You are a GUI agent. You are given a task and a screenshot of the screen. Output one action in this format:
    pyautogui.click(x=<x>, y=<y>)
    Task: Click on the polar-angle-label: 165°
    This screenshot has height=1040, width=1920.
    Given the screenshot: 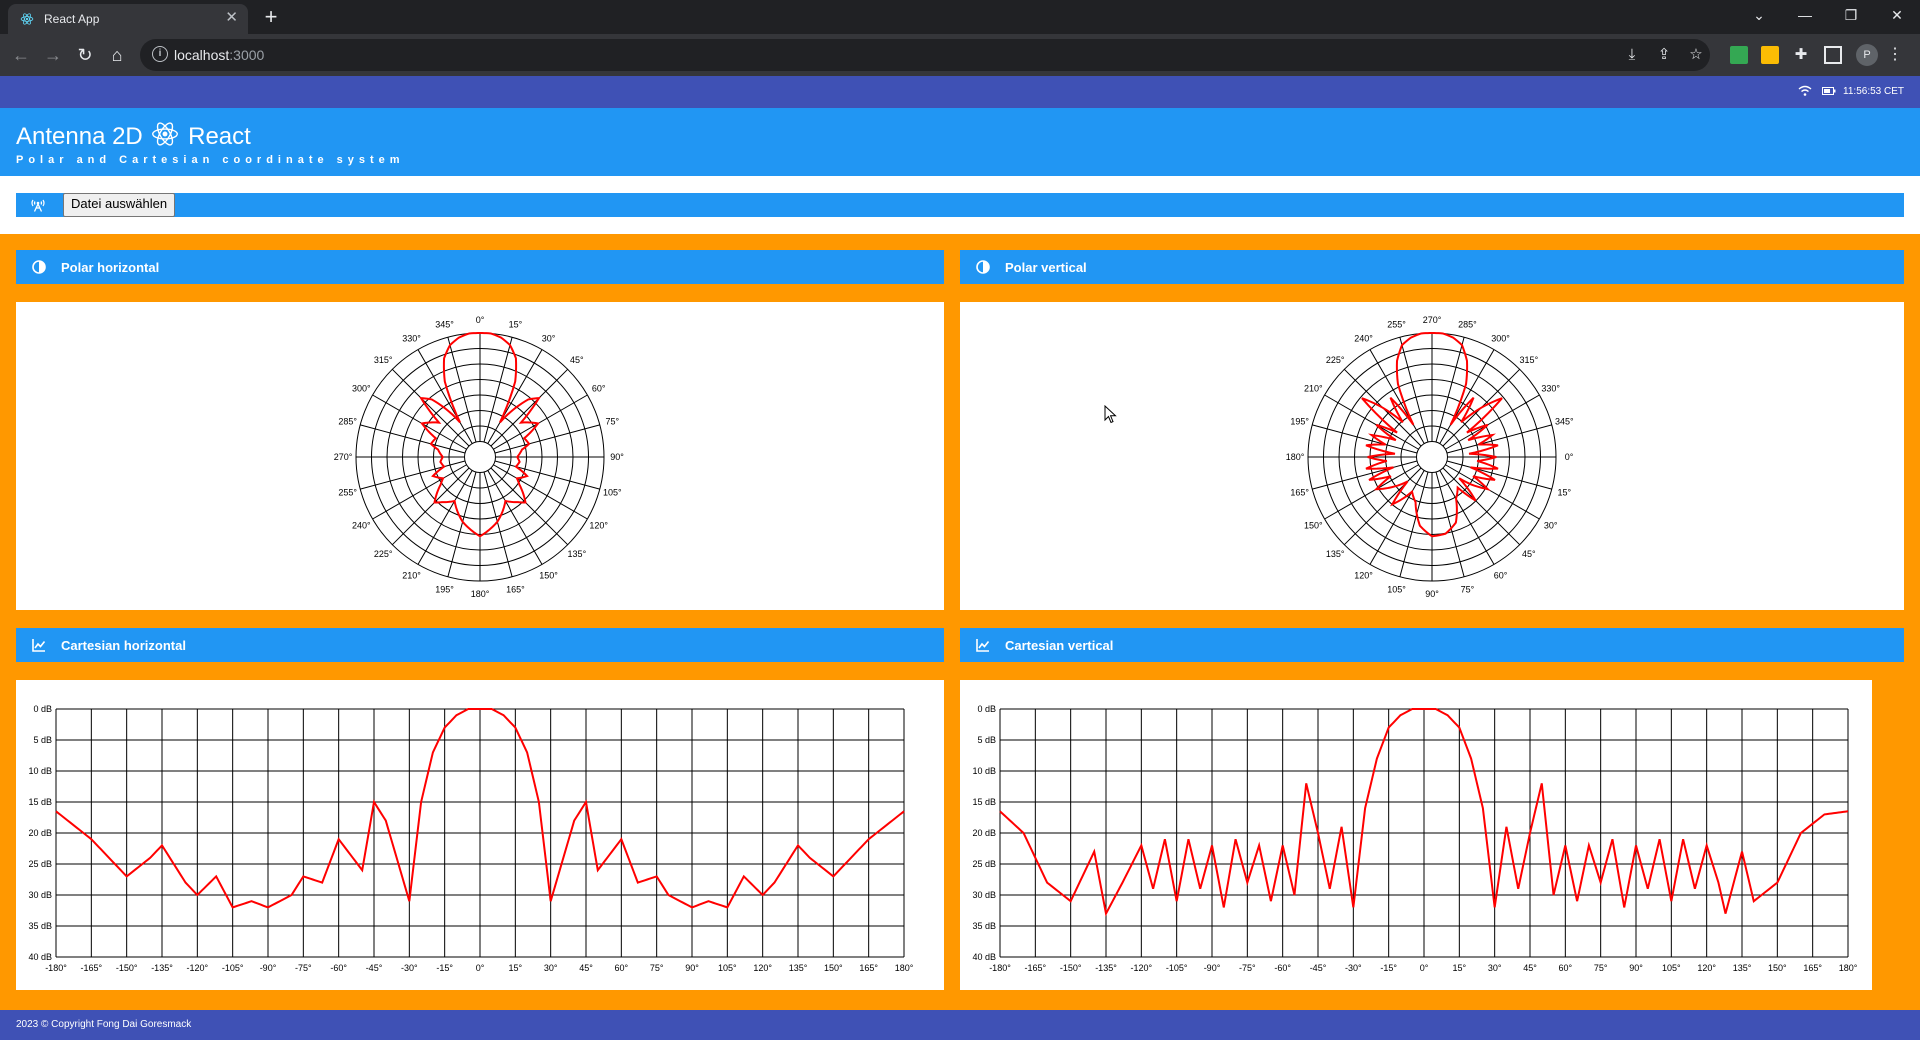 What is the action you would take?
    pyautogui.click(x=1299, y=492)
    